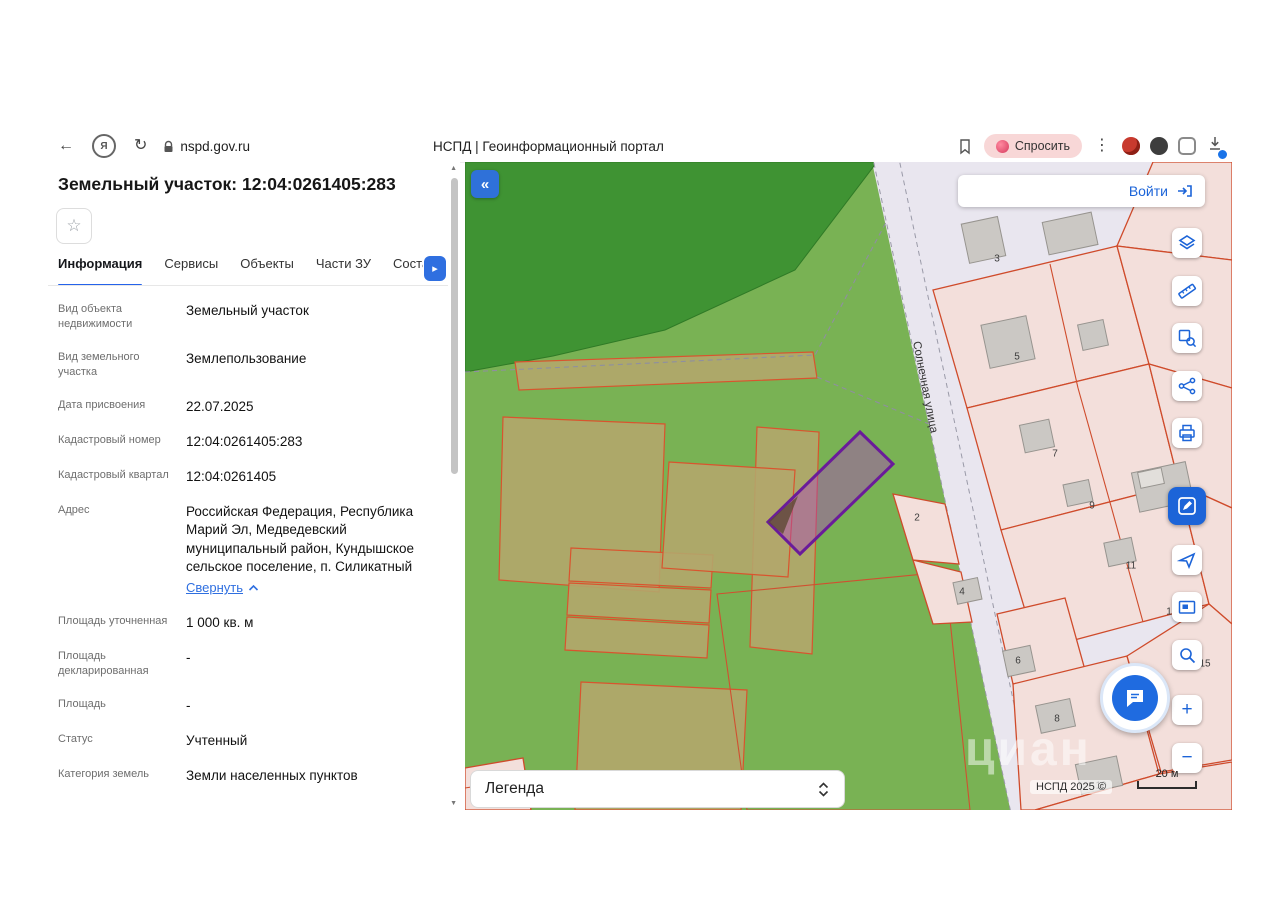  Describe the element at coordinates (548, 146) in the screenshot. I see `page-title: НСПД | Геоинформационный портал` at that location.